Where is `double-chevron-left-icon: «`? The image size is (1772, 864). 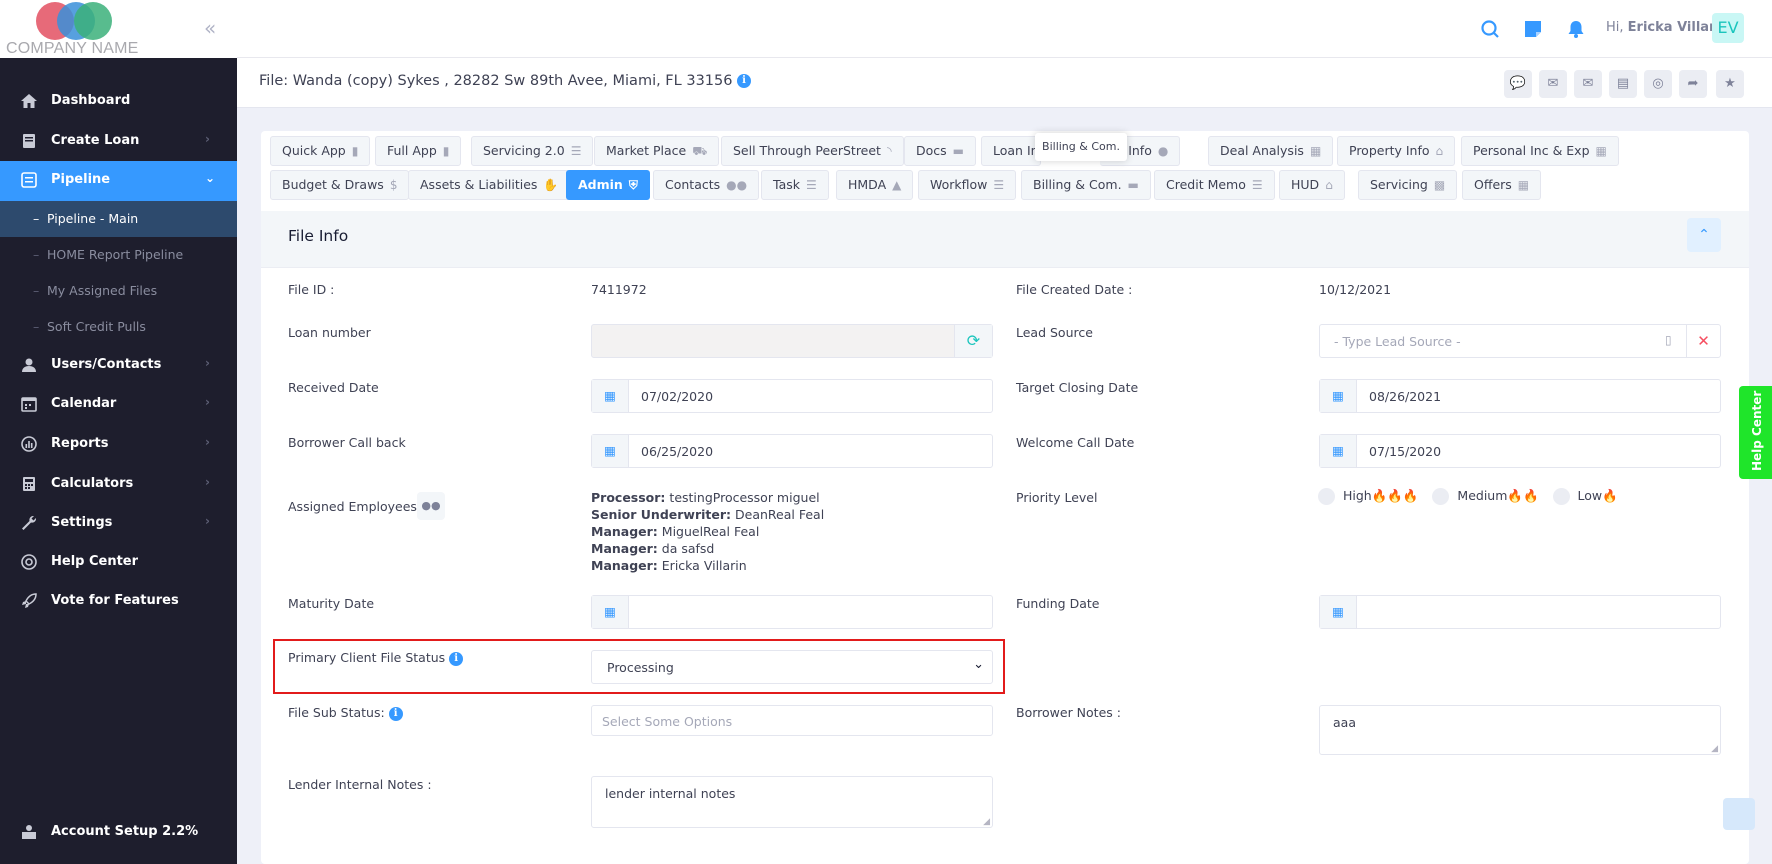 double-chevron-left-icon: « is located at coordinates (210, 28).